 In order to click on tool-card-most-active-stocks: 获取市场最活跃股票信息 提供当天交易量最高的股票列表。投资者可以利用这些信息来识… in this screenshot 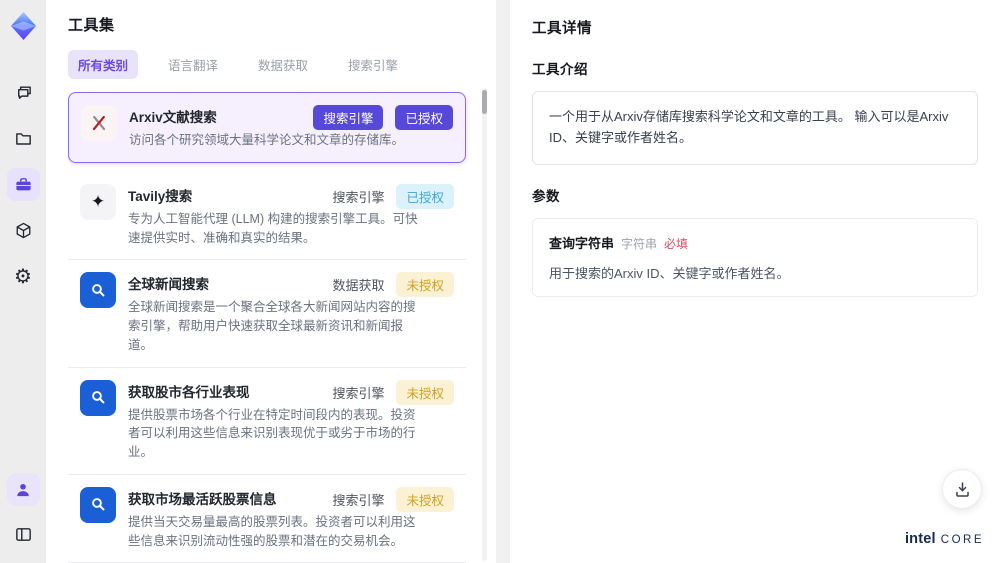, I will do `click(267, 519)`.